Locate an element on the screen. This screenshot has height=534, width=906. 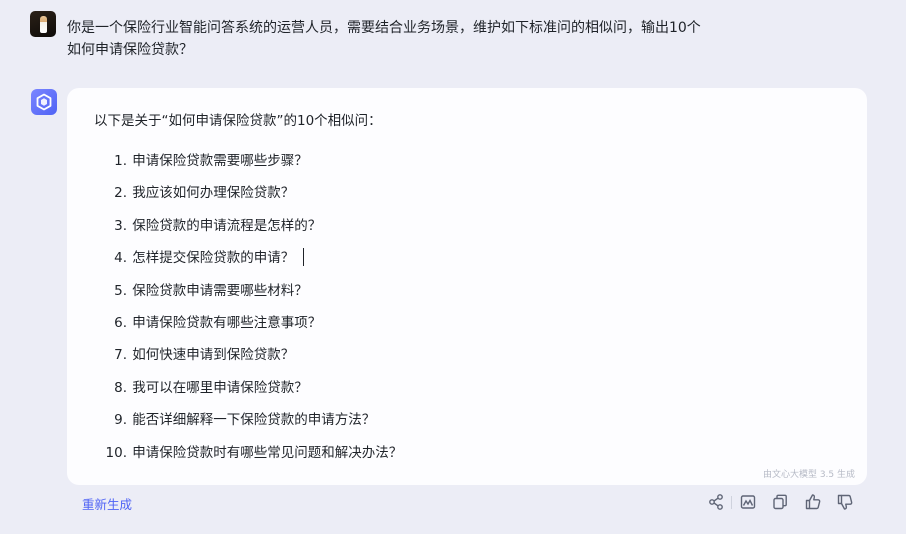
response-actions is located at coordinates (786, 503).